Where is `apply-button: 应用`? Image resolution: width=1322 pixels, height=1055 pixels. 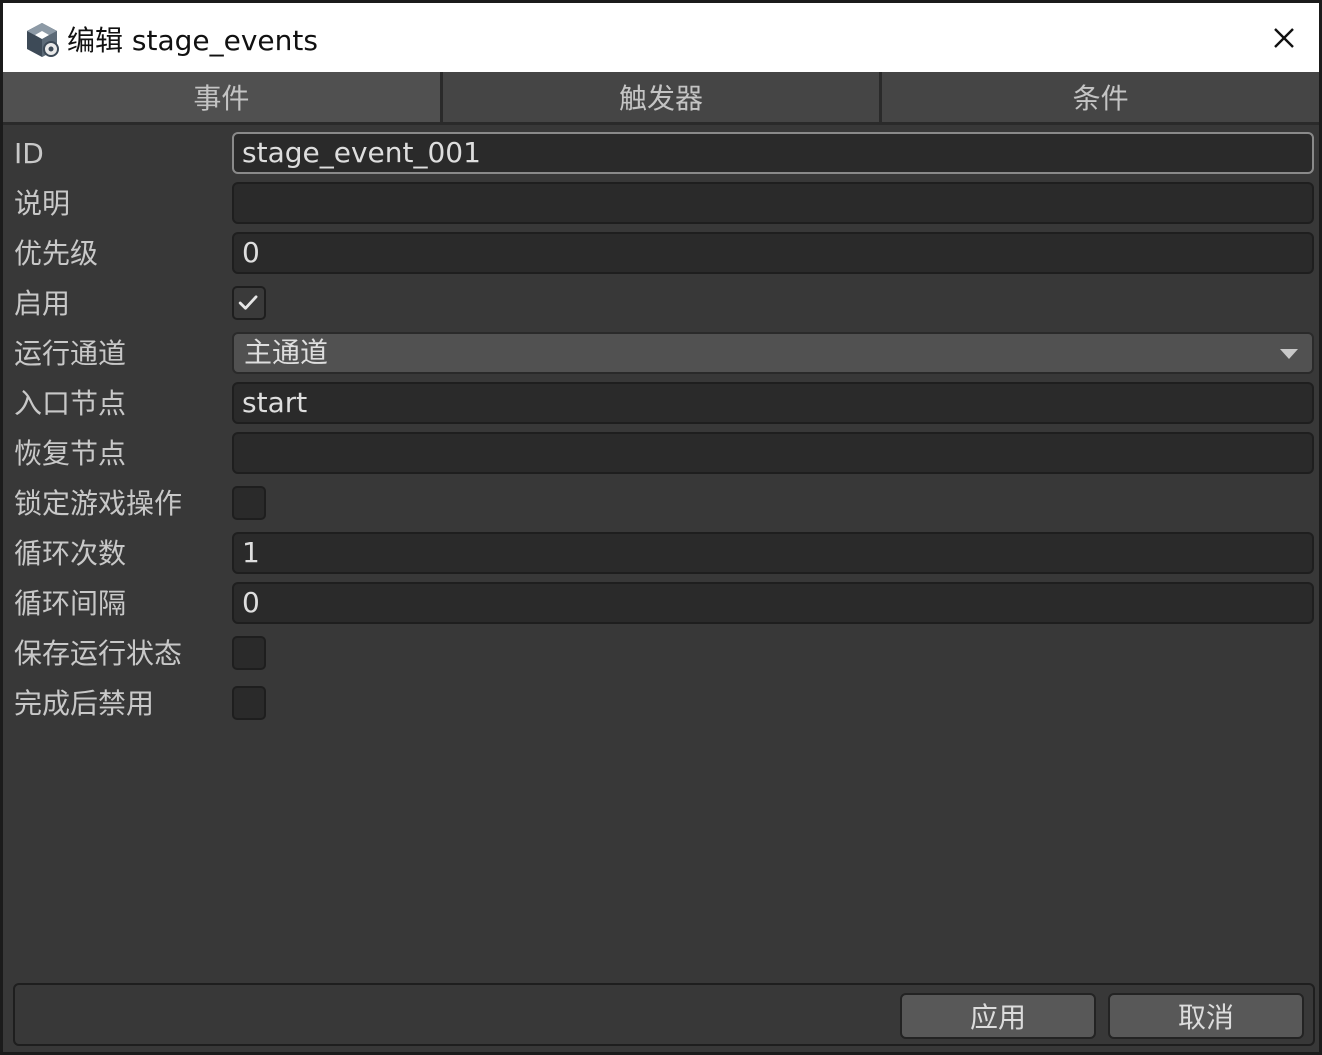 apply-button: 应用 is located at coordinates (998, 1016).